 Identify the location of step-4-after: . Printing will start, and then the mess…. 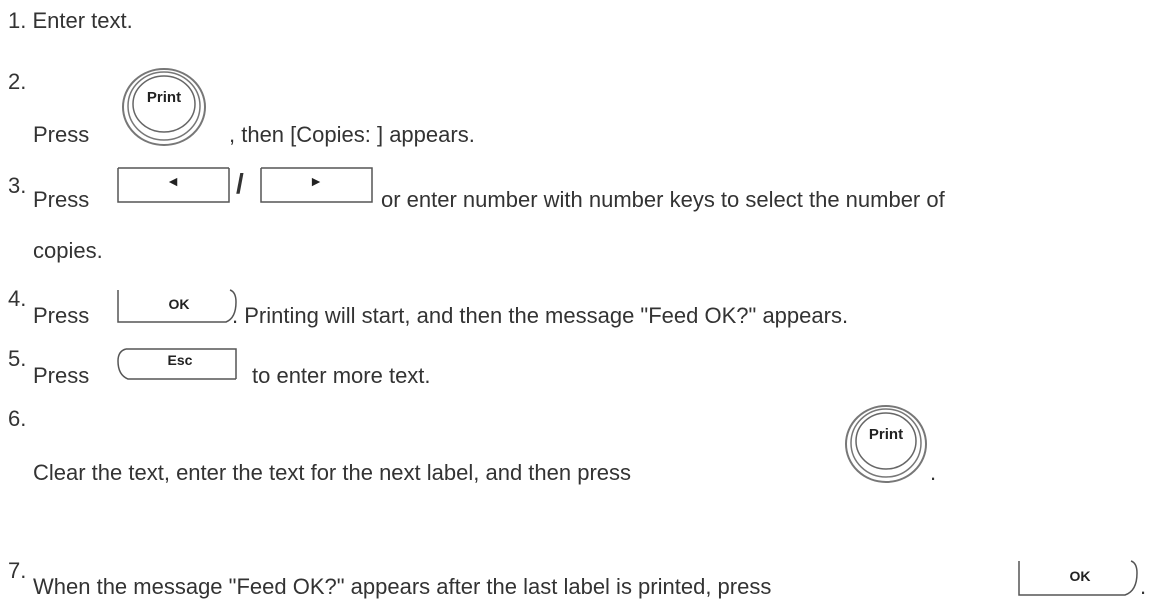
(540, 315).